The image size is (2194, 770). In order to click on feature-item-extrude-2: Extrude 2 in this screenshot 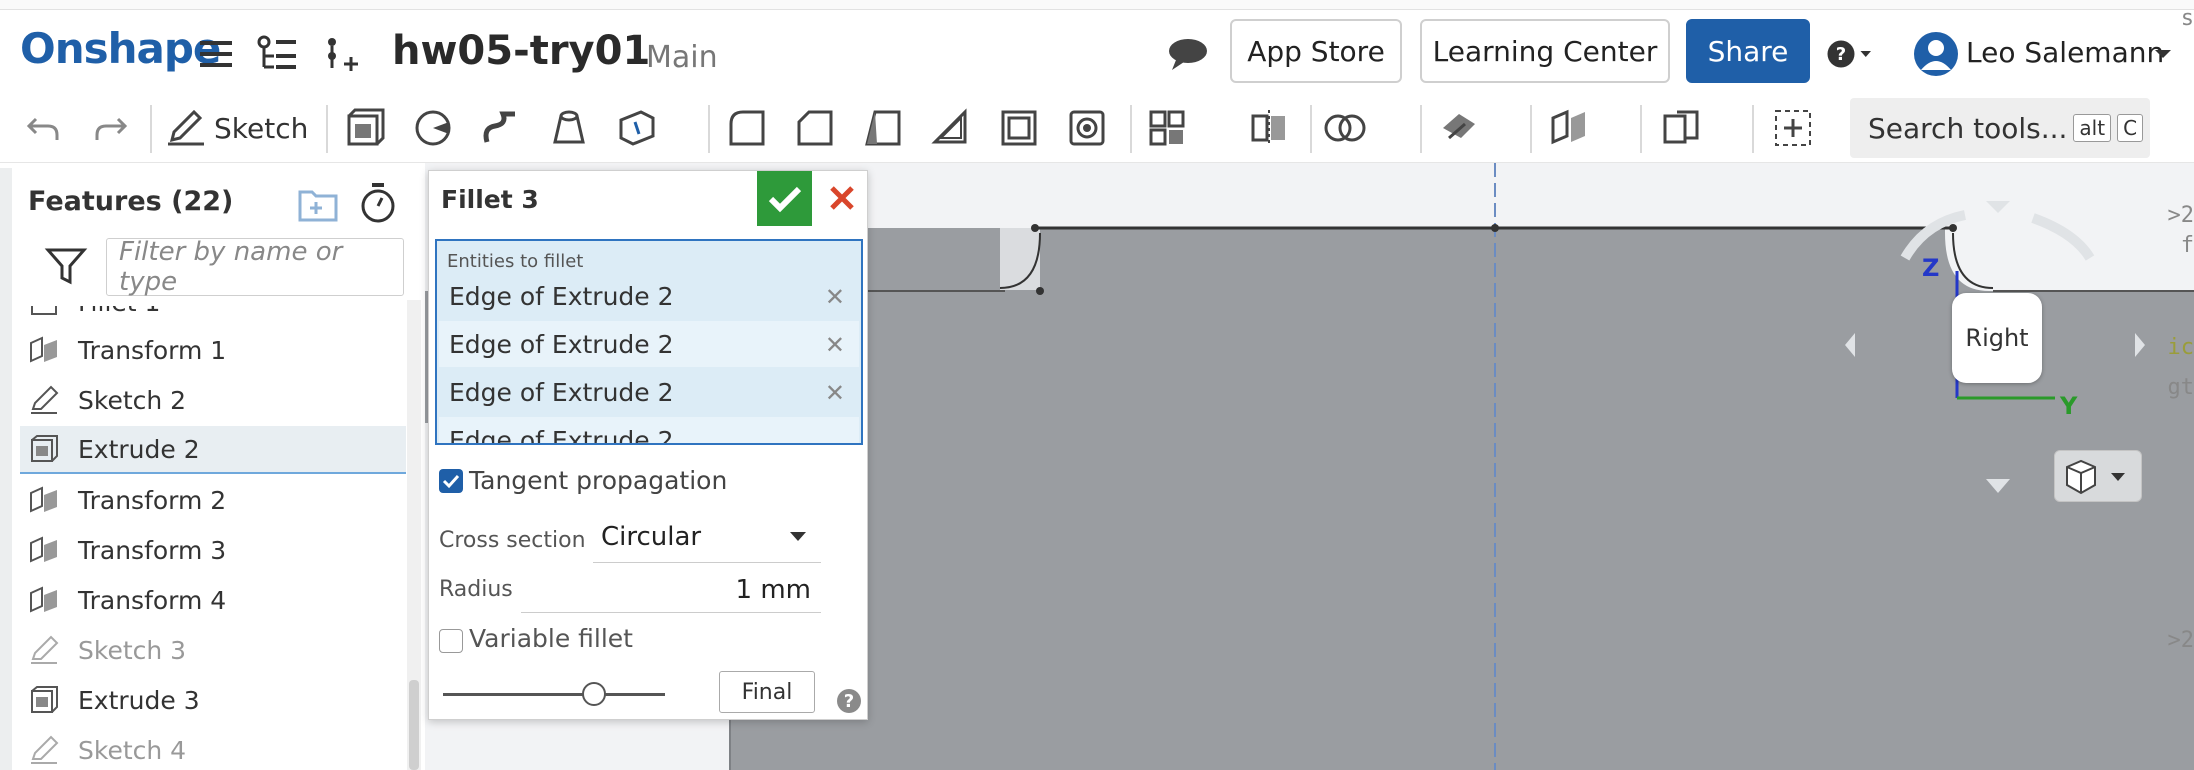, I will do `click(213, 450)`.